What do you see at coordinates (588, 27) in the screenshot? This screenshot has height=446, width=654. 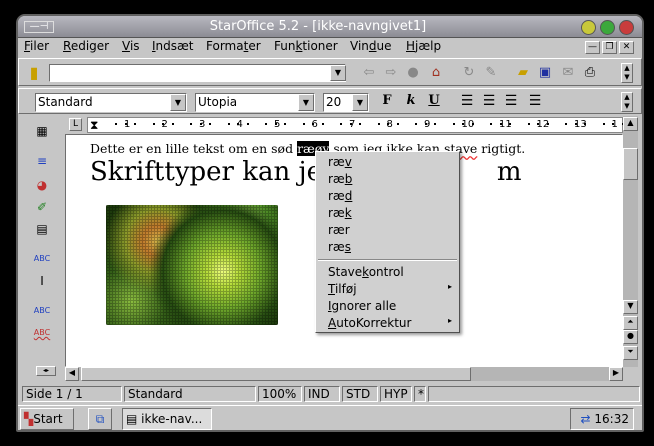 I see `minimize-light-icon` at bounding box center [588, 27].